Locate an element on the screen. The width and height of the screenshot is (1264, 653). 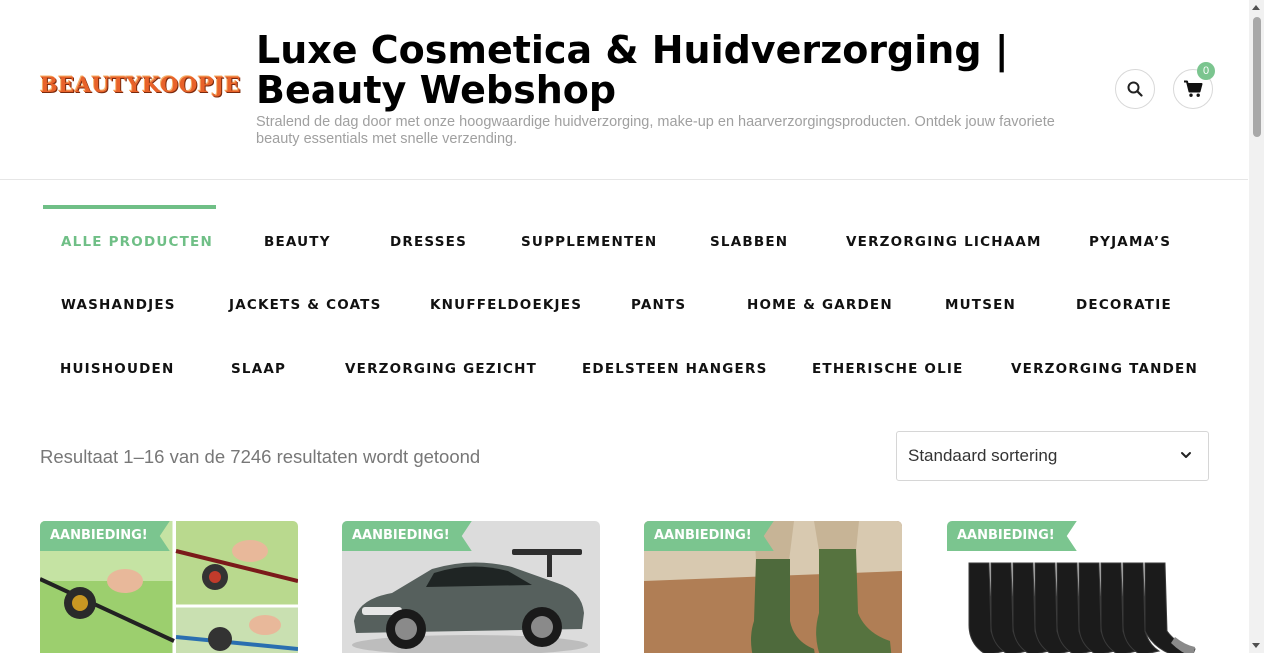
search-button is located at coordinates (1135, 89).